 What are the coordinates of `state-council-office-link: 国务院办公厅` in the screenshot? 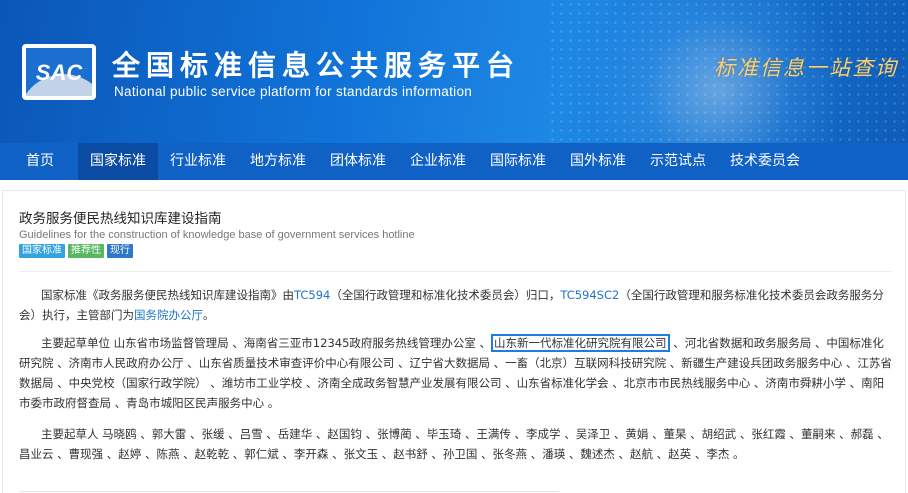 It's located at (168, 315).